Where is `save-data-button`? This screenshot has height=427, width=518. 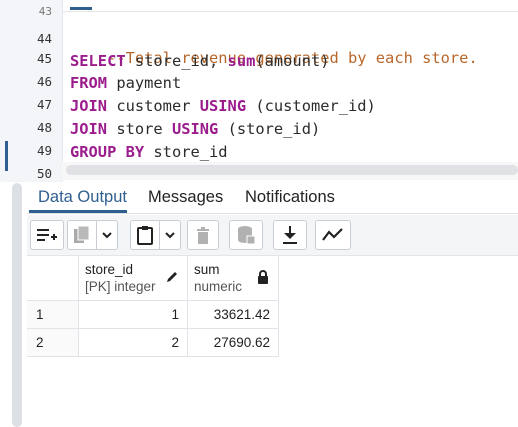
save-data-button is located at coordinates (246, 235).